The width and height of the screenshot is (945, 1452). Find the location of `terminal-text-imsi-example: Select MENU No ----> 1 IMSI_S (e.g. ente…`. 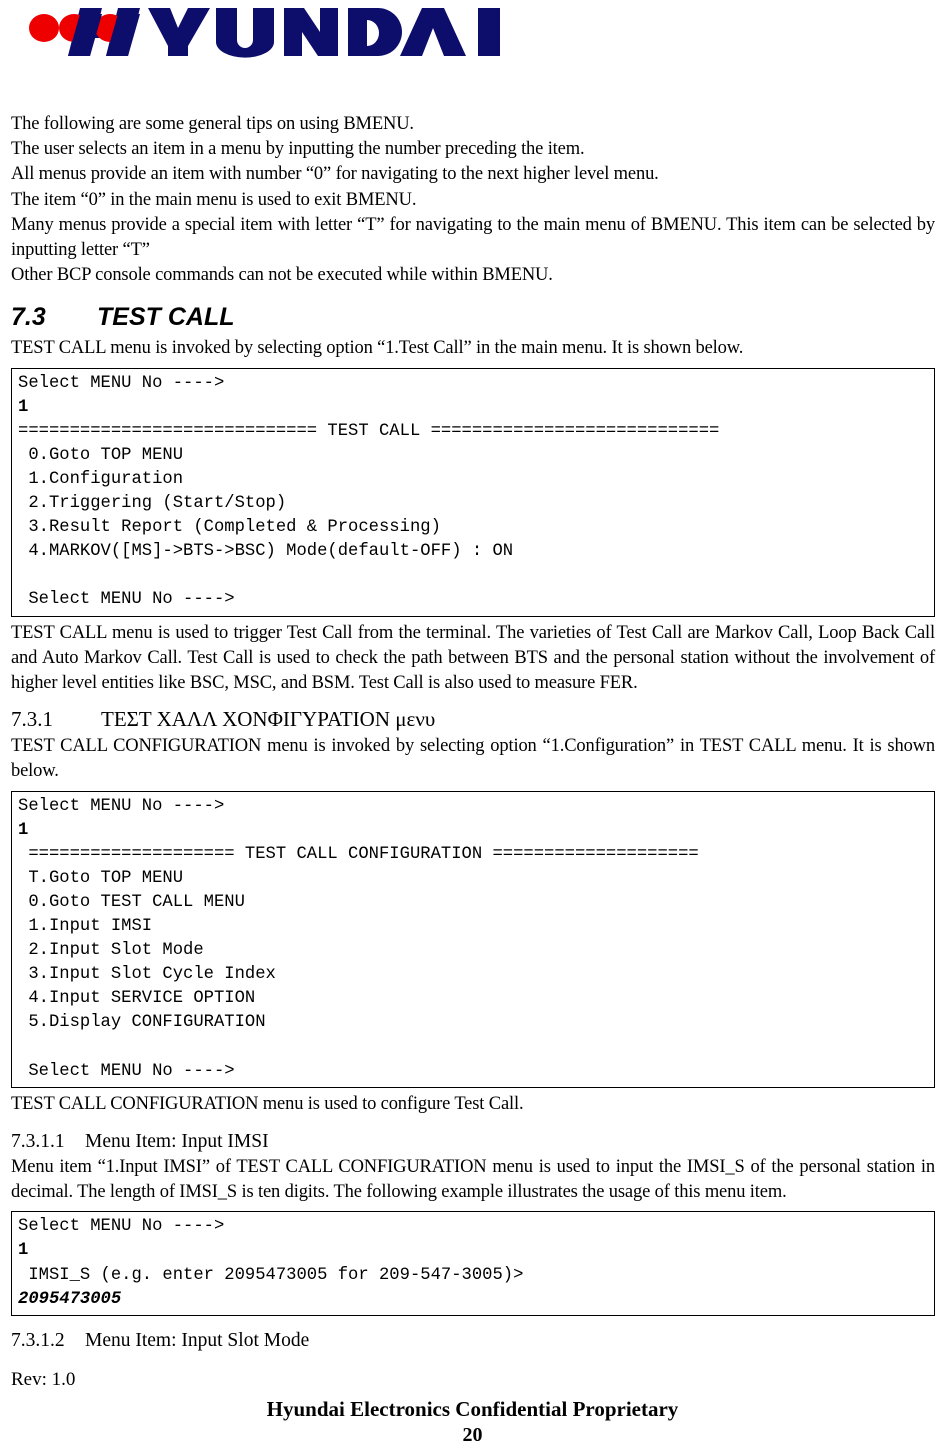

terminal-text-imsi-example: Select MENU No ----> 1 IMSI_S (e.g. ente… is located at coordinates (271, 1263).